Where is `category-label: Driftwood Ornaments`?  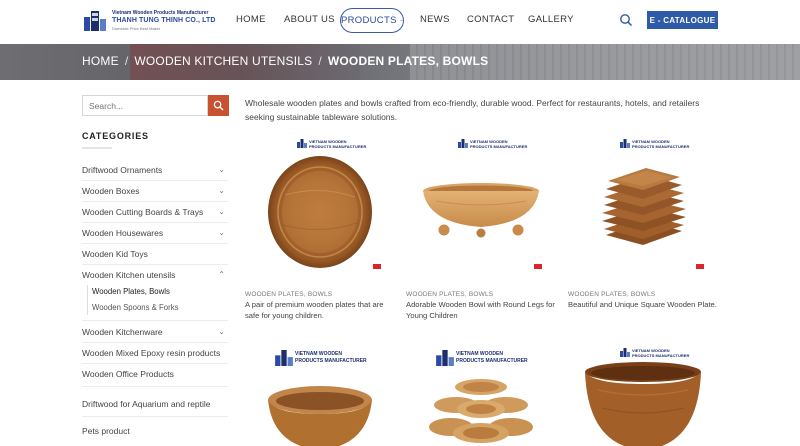 category-label: Driftwood Ornaments is located at coordinates (122, 170).